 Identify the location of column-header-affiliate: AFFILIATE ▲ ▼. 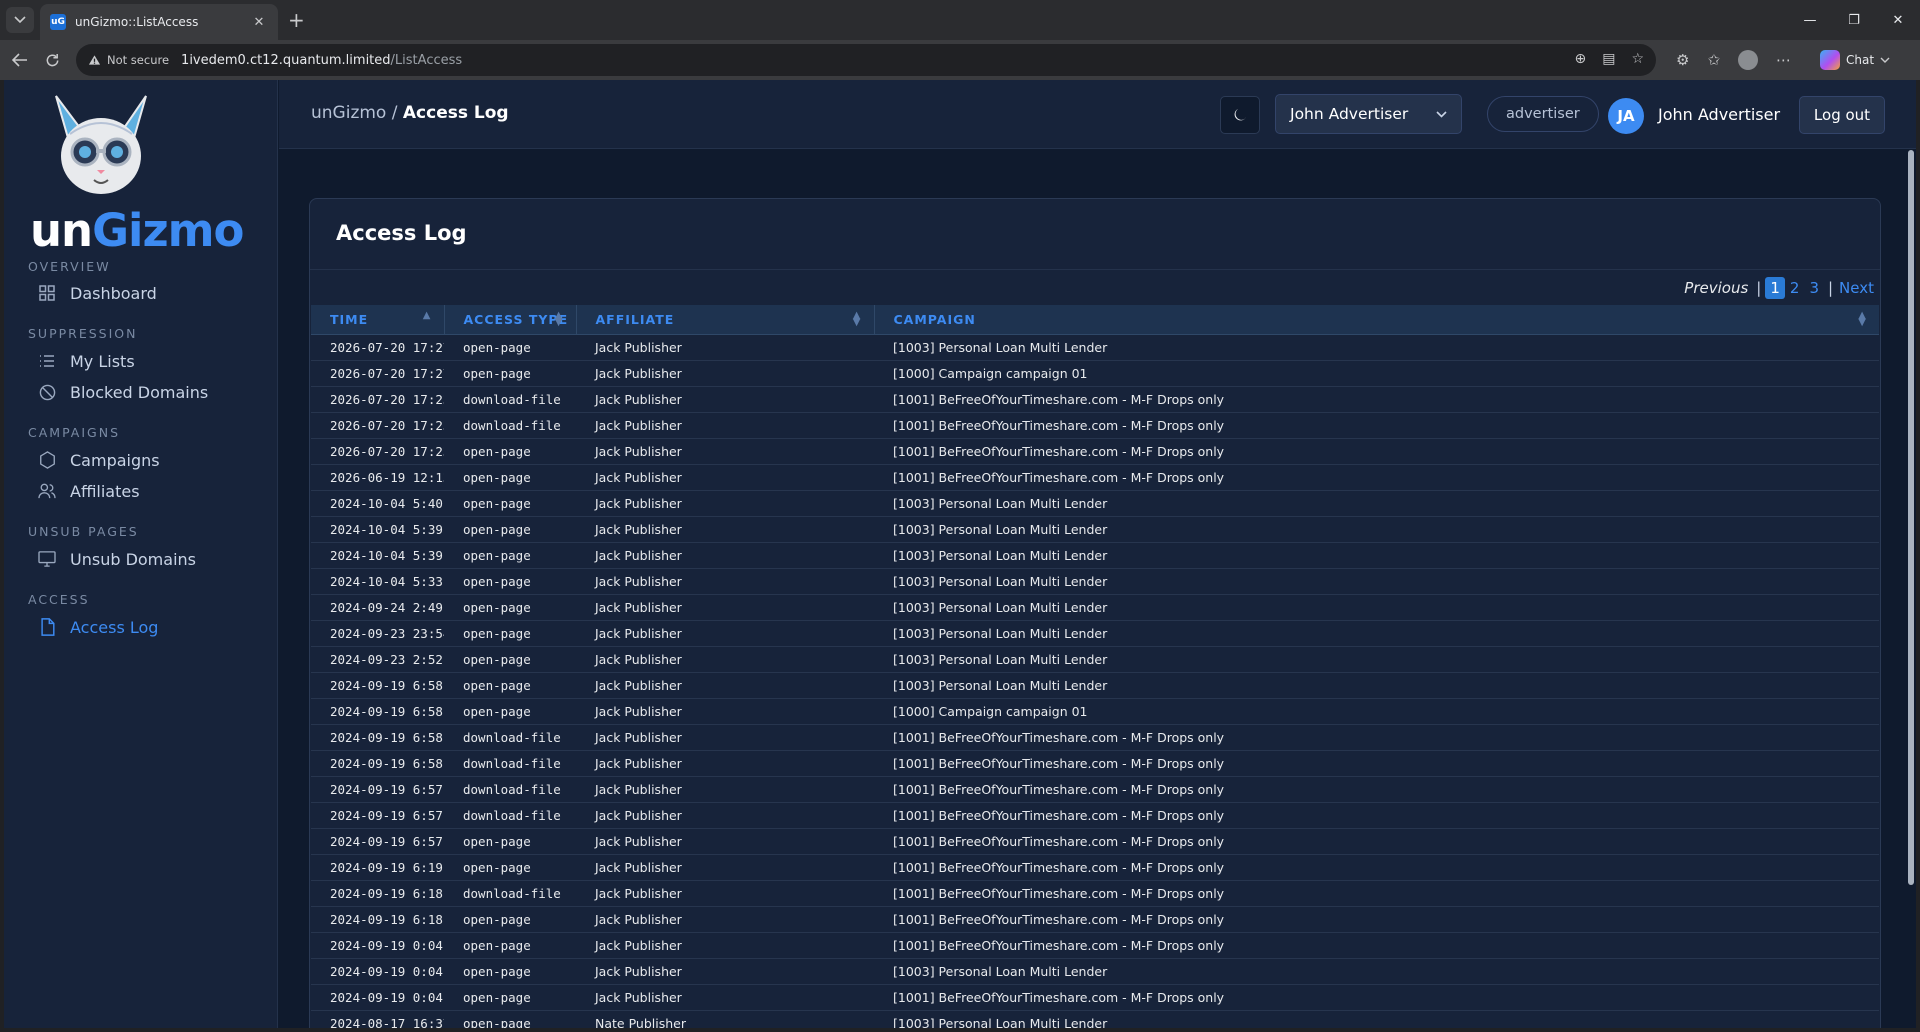
(725, 320).